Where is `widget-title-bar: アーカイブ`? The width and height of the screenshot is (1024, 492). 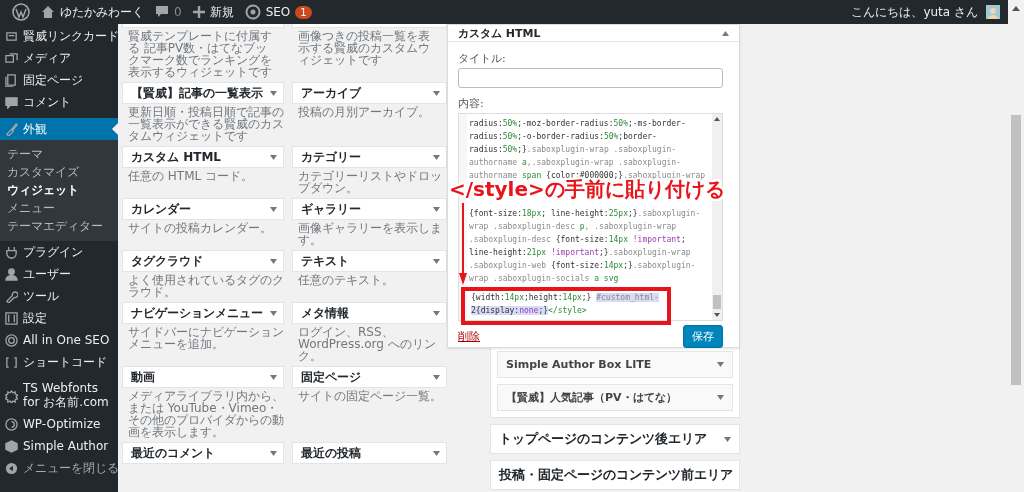
widget-title-bar: アーカイブ is located at coordinates (369, 93).